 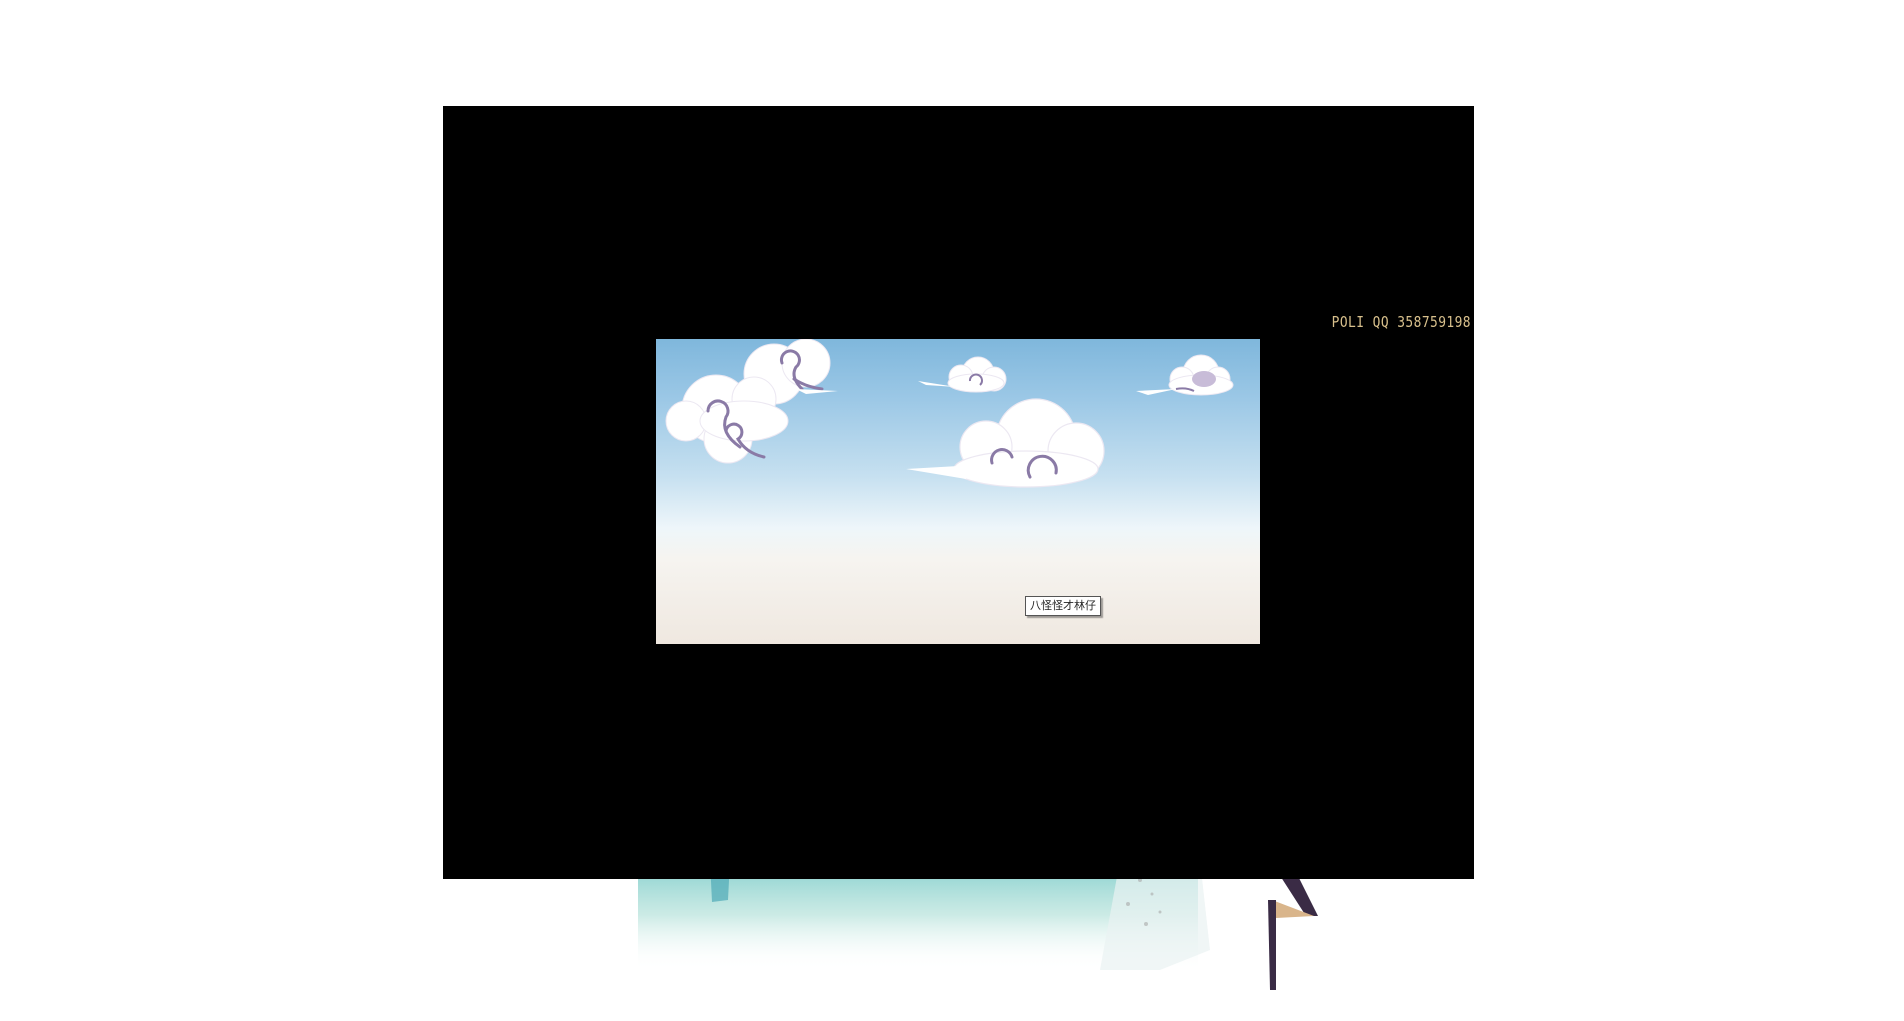 I want to click on background-illustration, so click(x=964, y=925).